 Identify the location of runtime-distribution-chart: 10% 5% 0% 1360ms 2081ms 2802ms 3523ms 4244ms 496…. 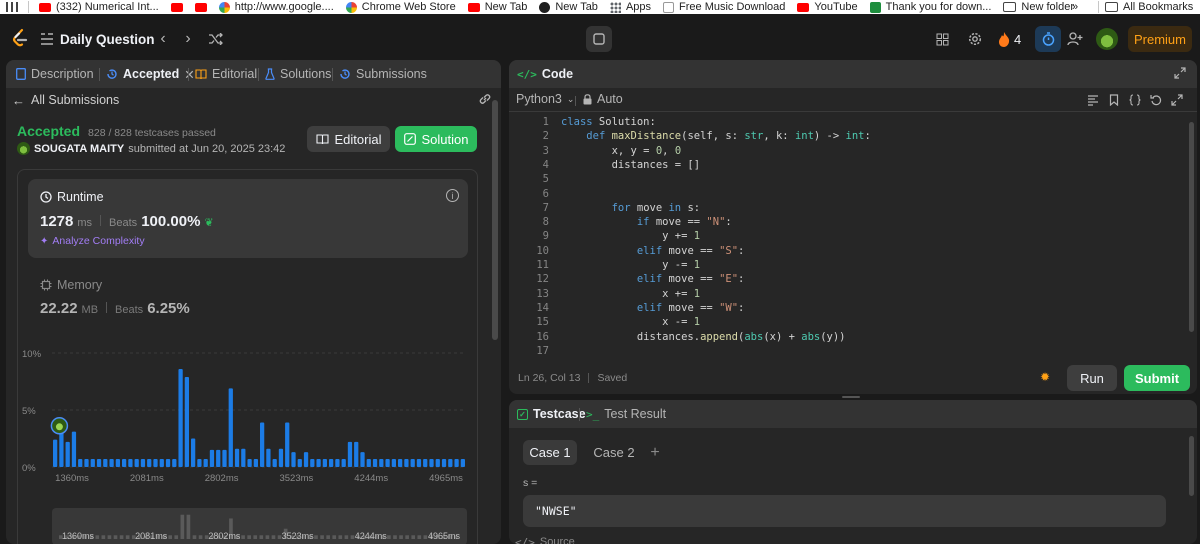
(247, 420).